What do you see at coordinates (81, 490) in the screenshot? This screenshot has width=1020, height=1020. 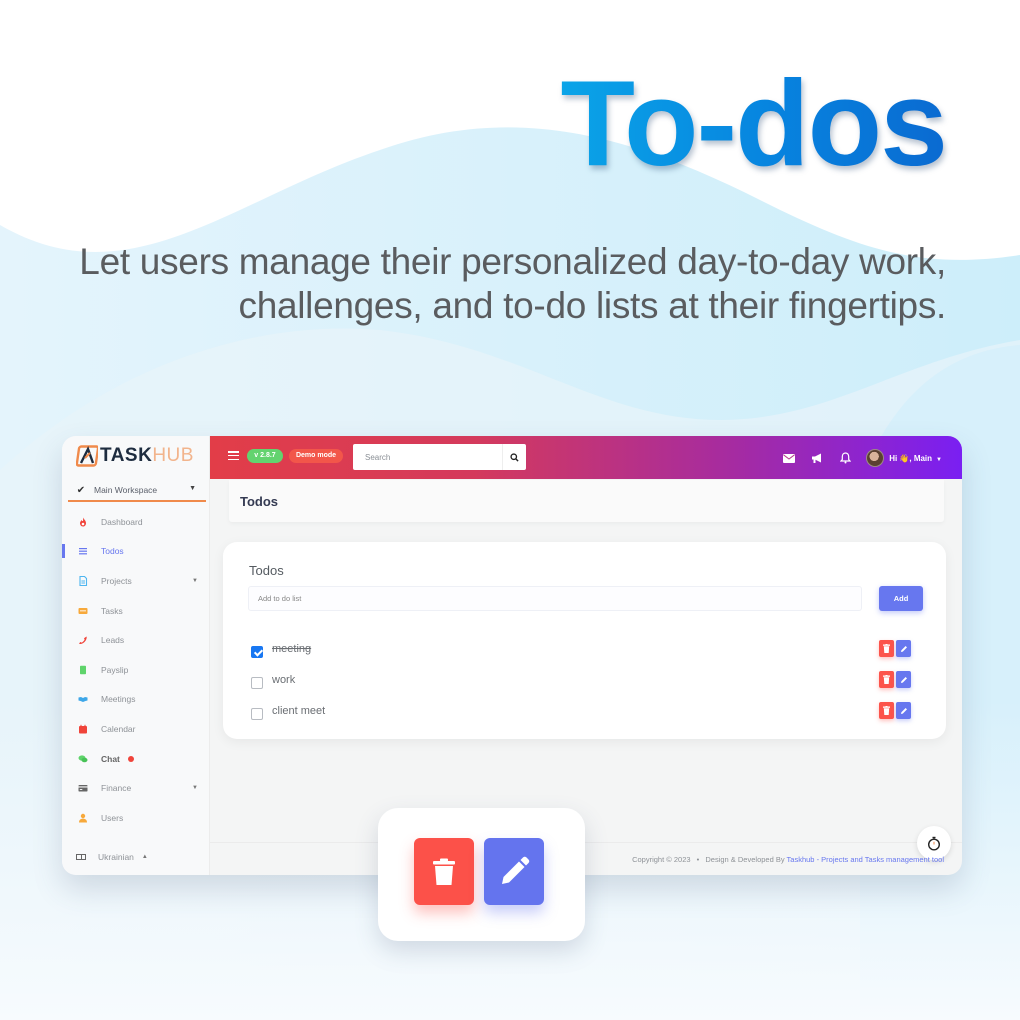 I see `check-icon: ✔` at bounding box center [81, 490].